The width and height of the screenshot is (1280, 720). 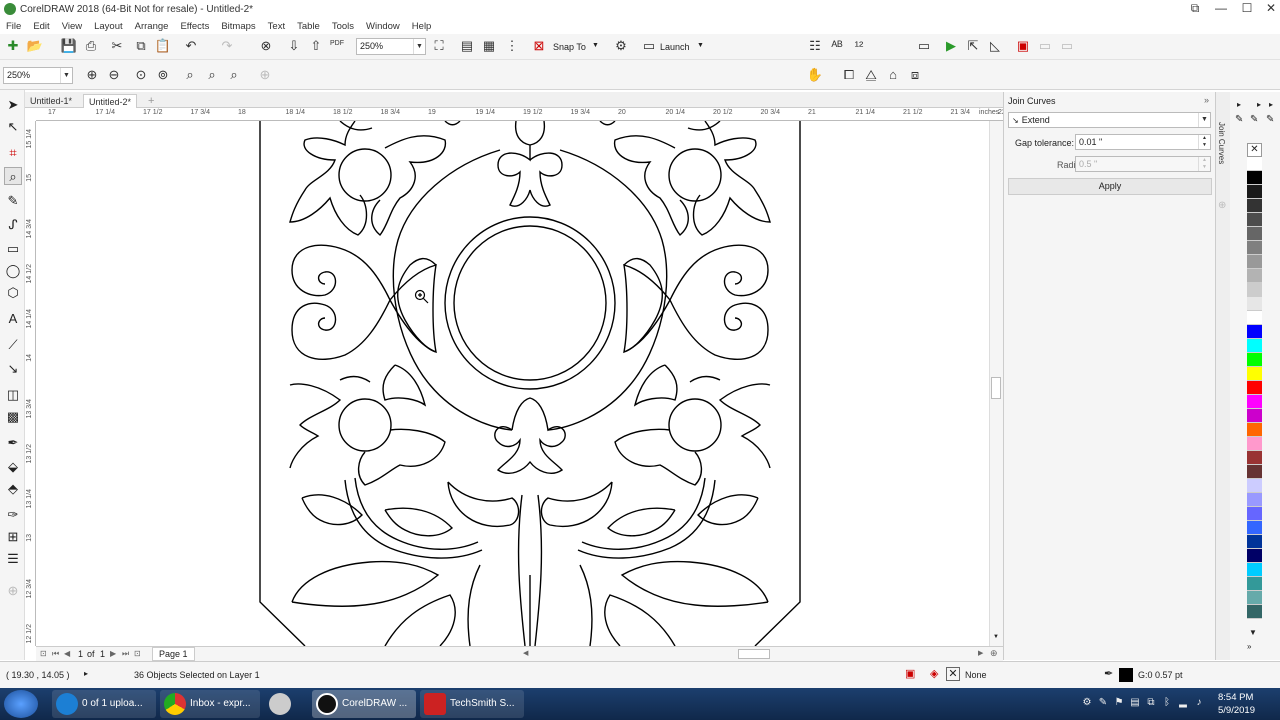 I want to click on add-page-icon: ⊡, so click(x=137, y=653).